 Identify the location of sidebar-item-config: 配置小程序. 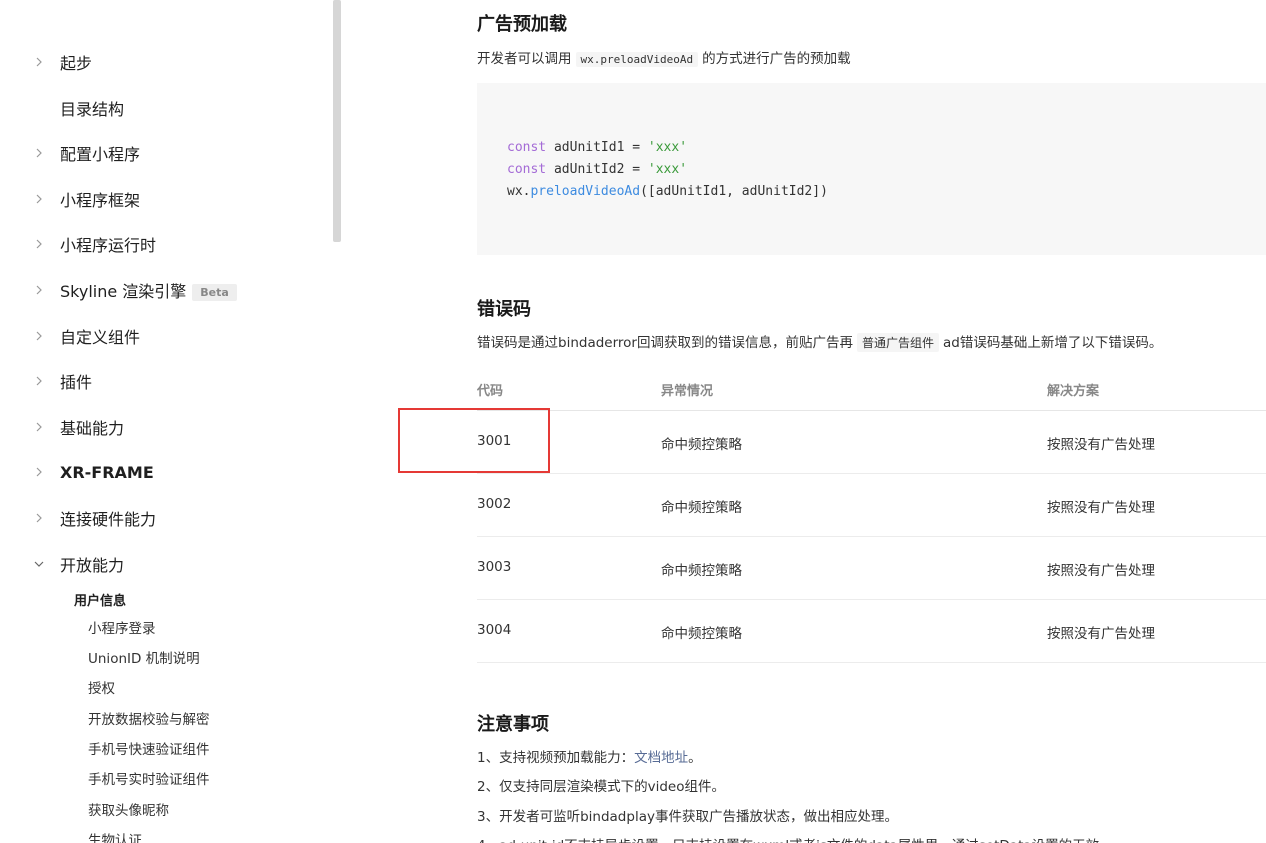
(165, 153).